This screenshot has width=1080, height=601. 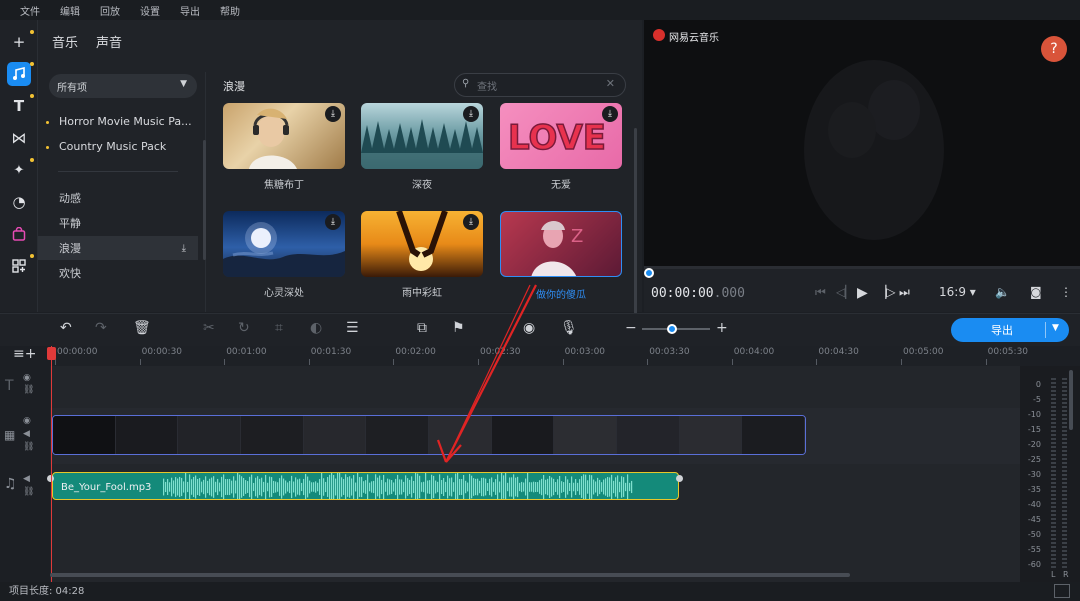 I want to click on grid-view-icon, so click(x=1062, y=591).